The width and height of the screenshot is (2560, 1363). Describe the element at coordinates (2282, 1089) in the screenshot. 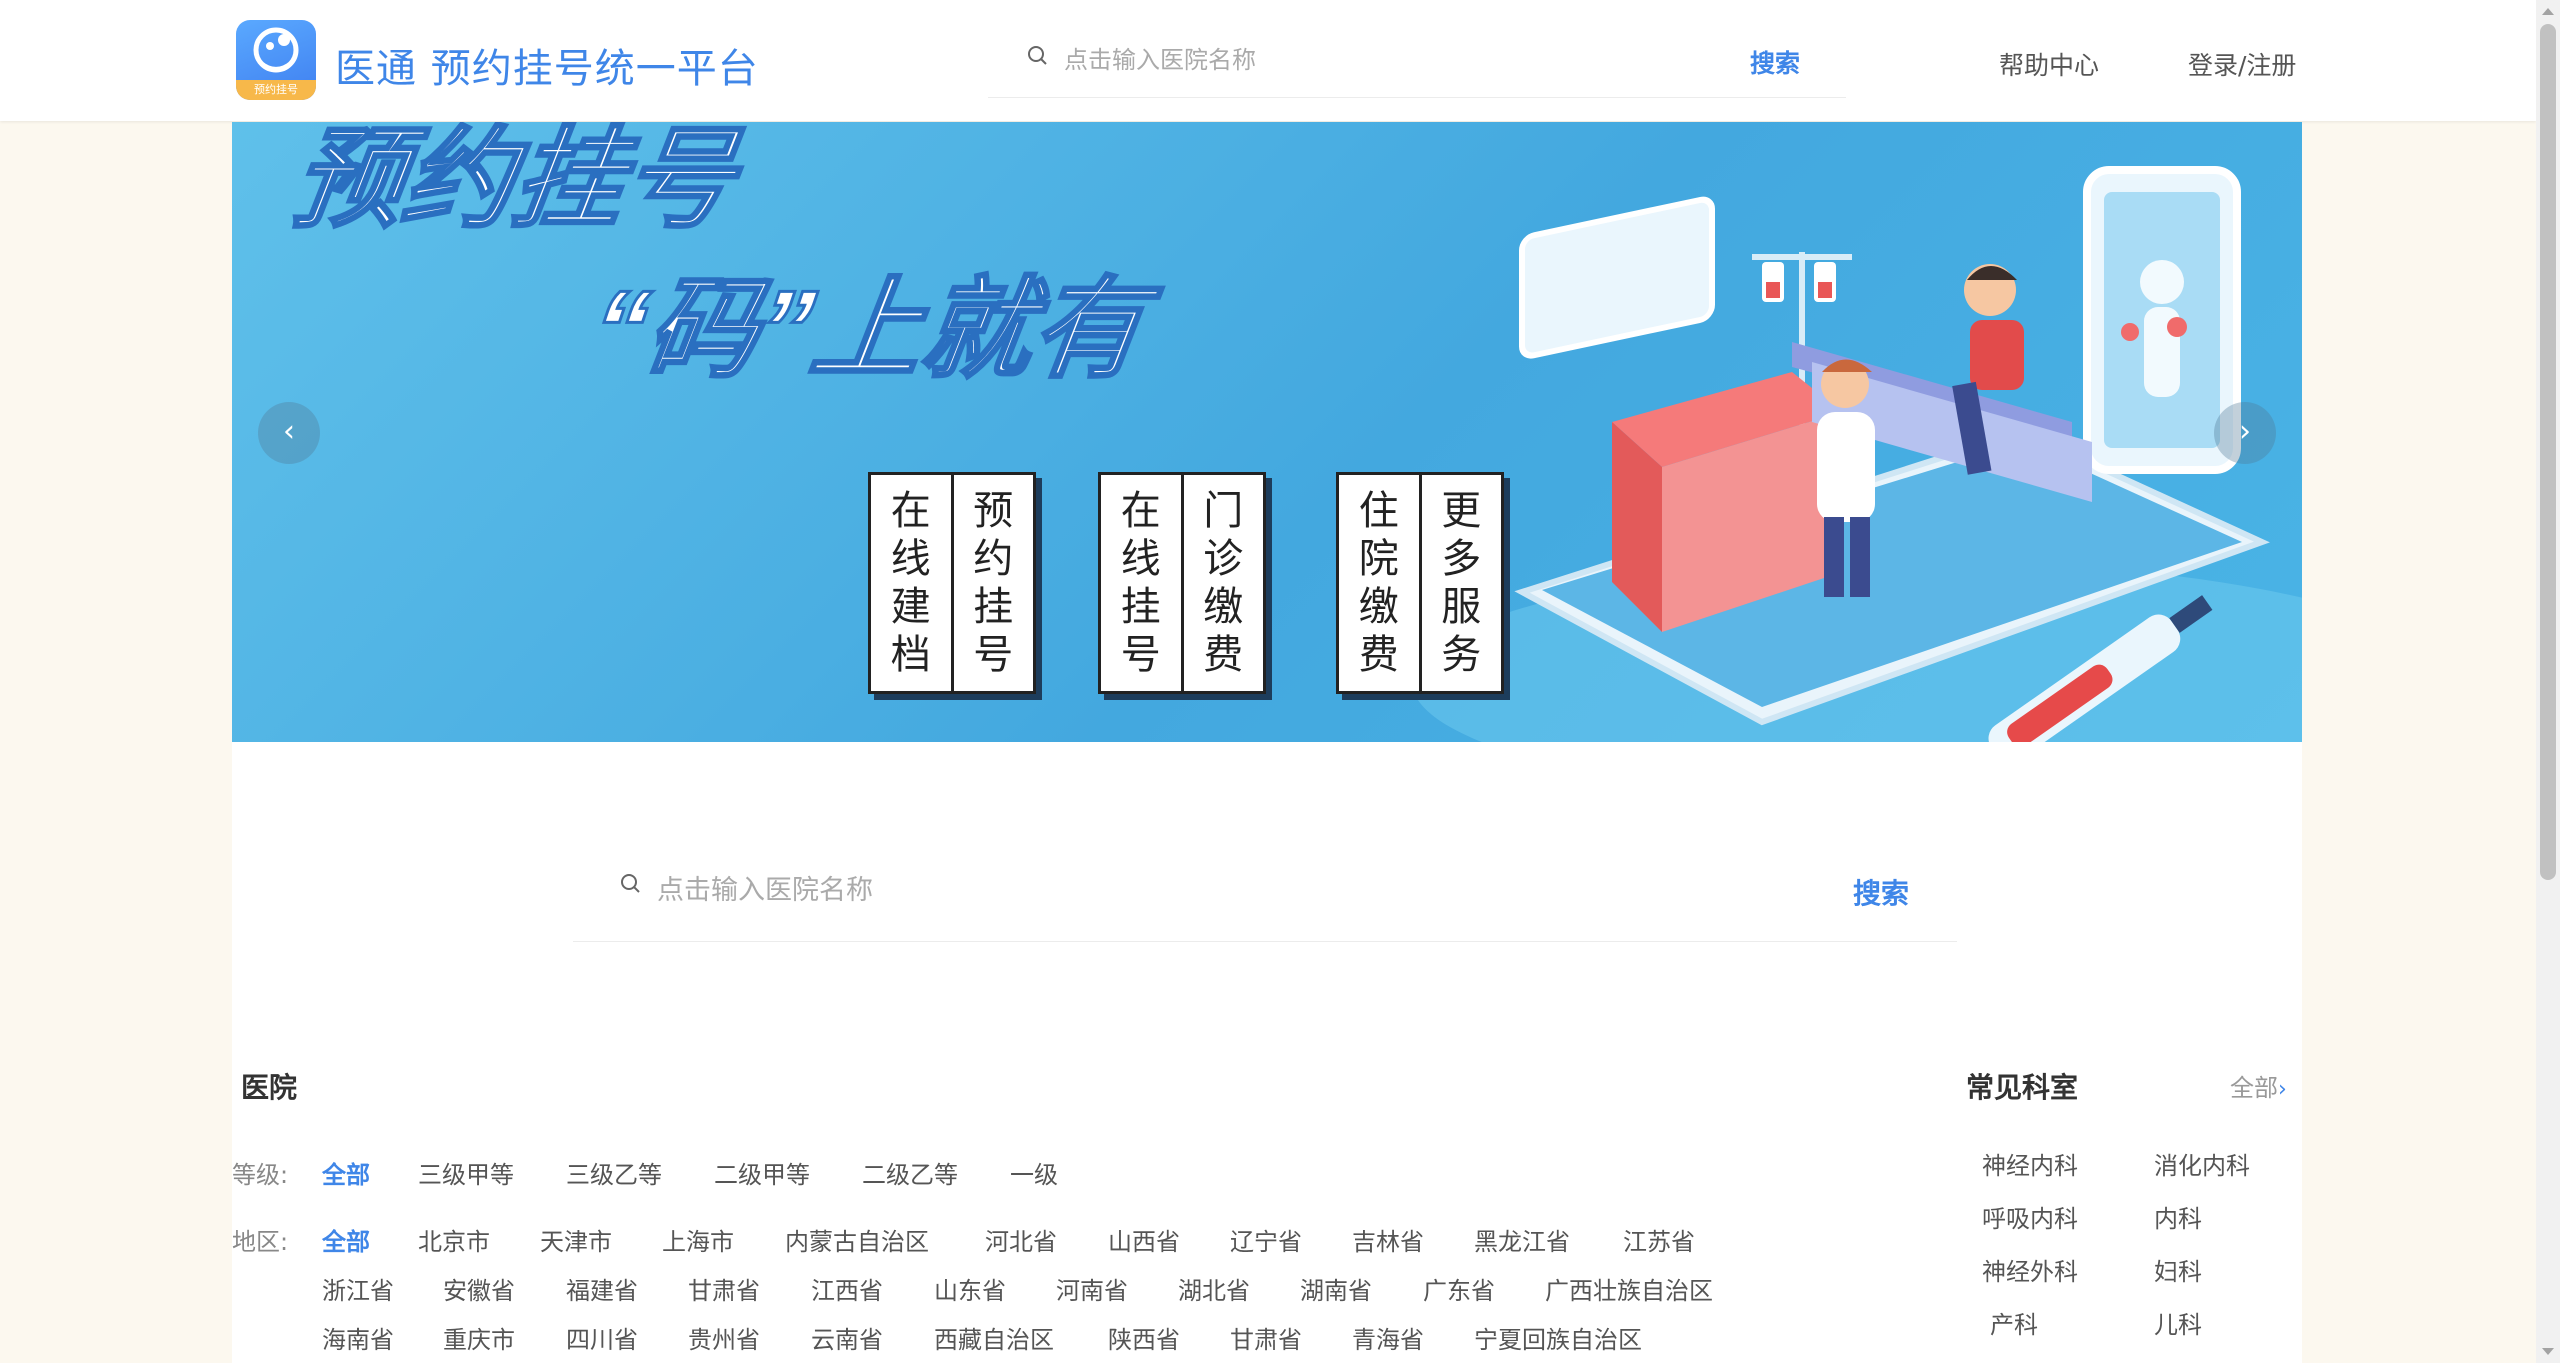

I see `chevron-right-icon: ›` at that location.